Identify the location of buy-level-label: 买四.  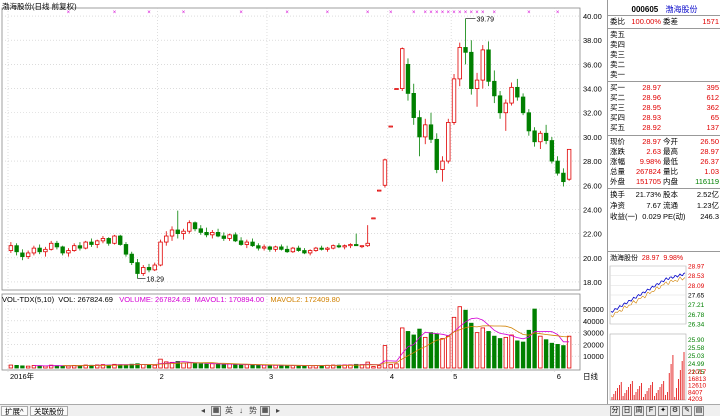
(617, 117).